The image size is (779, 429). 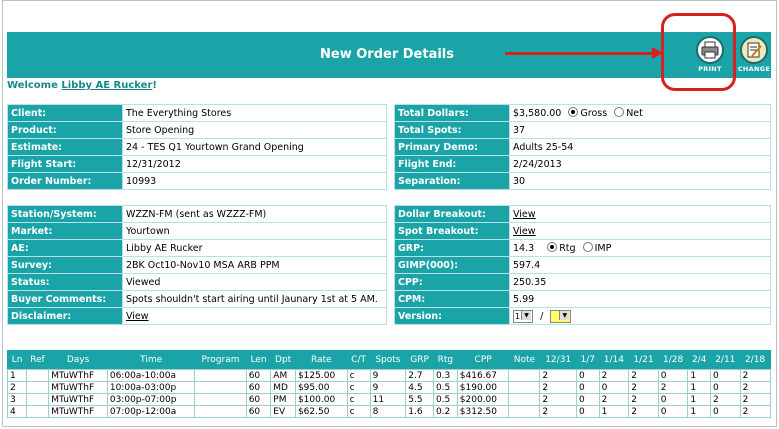 I want to click on table-cell: 03:00p-07:00p, so click(x=151, y=399).